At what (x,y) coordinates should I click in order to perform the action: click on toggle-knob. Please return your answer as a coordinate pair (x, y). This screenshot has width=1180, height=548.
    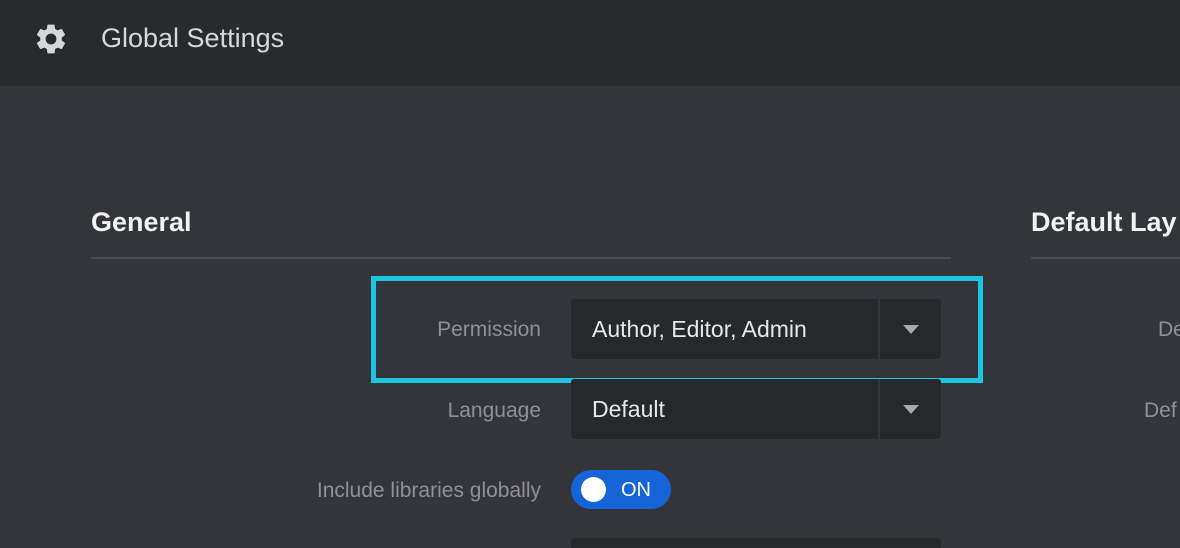
    Looking at the image, I should click on (593, 489).